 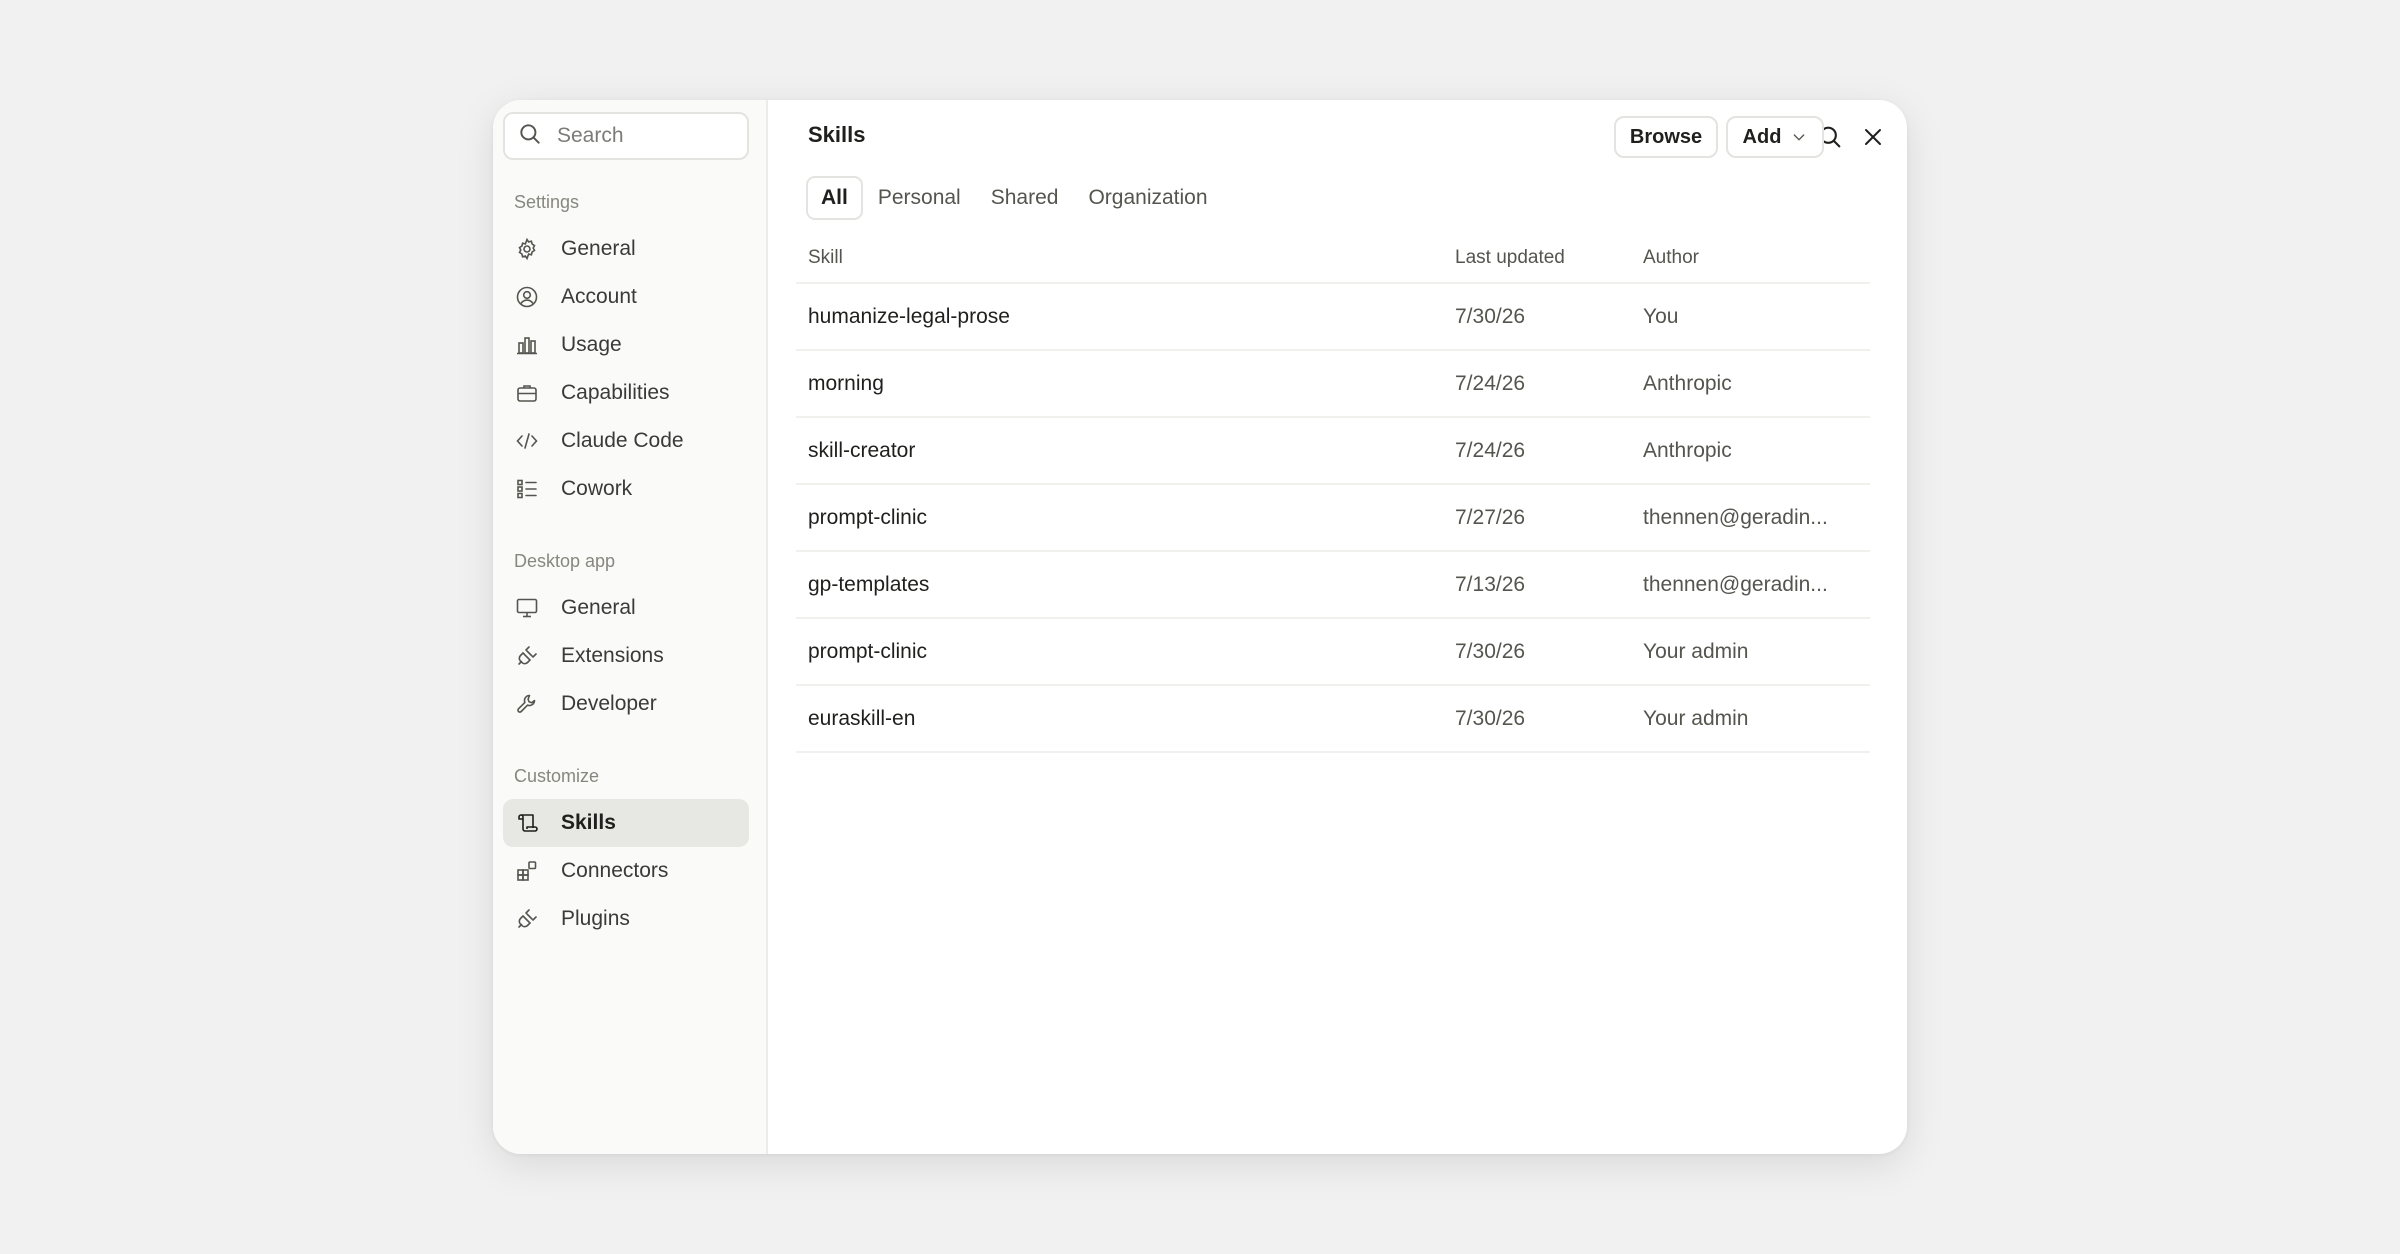 What do you see at coordinates (1752, 258) in the screenshot?
I see `column-header-author: Author` at bounding box center [1752, 258].